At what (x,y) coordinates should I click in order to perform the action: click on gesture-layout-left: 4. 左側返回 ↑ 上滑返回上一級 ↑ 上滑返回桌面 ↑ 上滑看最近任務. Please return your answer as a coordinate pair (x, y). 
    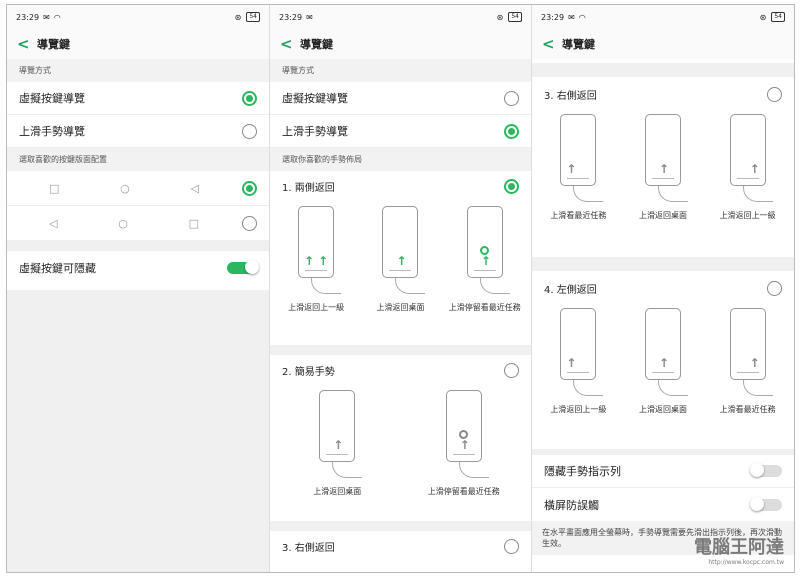
    Looking at the image, I should click on (663, 360).